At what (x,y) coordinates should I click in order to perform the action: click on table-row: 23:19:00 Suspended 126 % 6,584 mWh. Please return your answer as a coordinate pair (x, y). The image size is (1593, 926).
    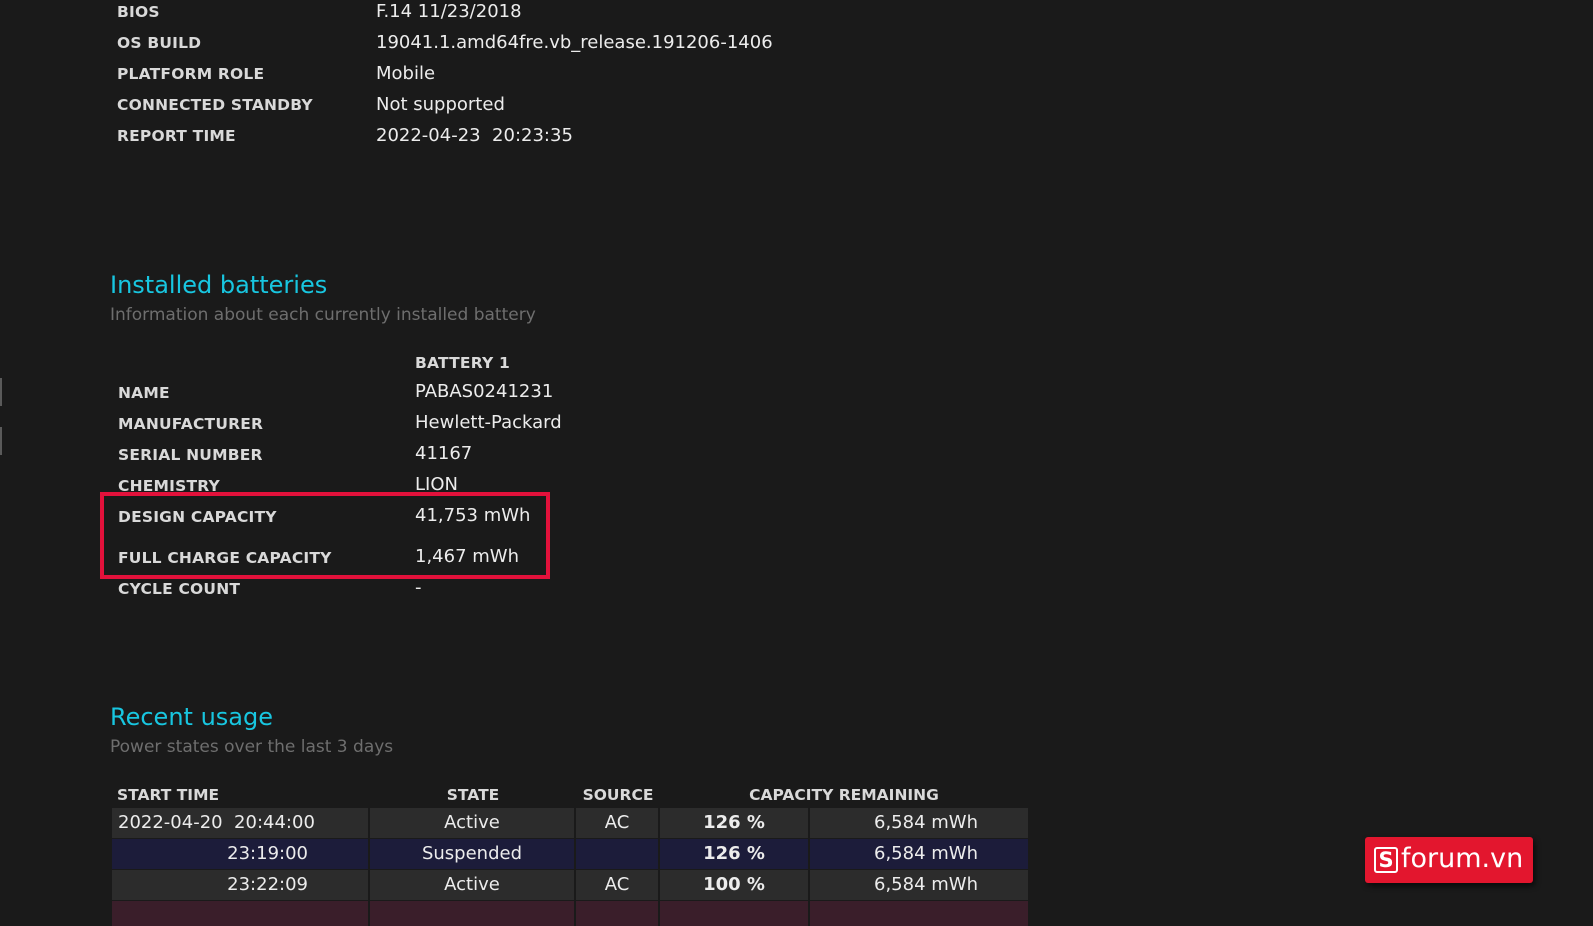
    Looking at the image, I should click on (570, 854).